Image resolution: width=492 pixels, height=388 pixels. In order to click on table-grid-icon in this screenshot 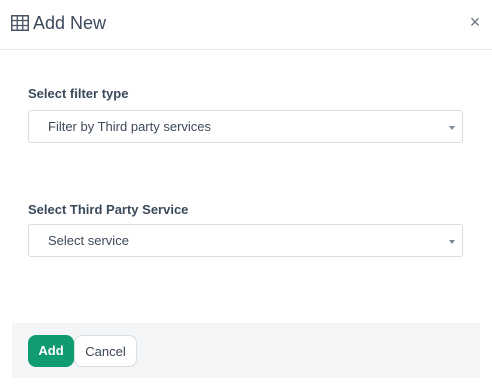, I will do `click(20, 23)`.